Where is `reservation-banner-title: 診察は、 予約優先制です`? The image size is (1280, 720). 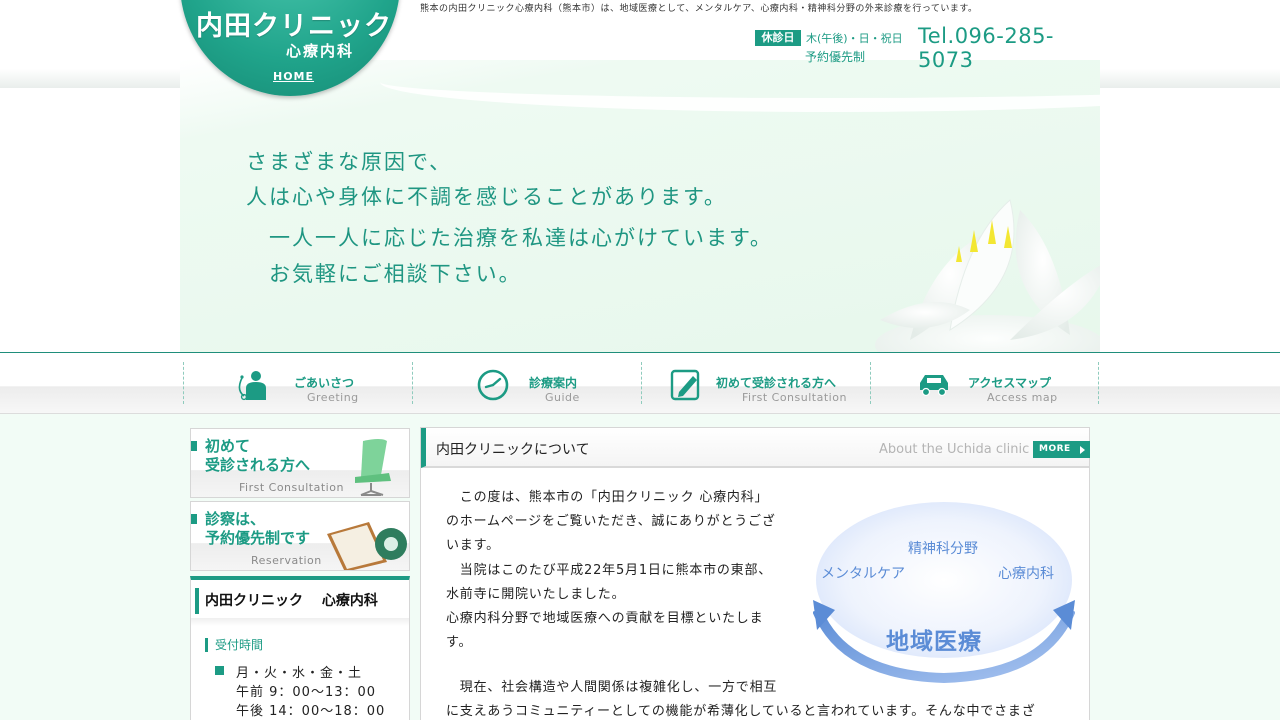 reservation-banner-title: 診察は、 予約優先制です is located at coordinates (257, 529).